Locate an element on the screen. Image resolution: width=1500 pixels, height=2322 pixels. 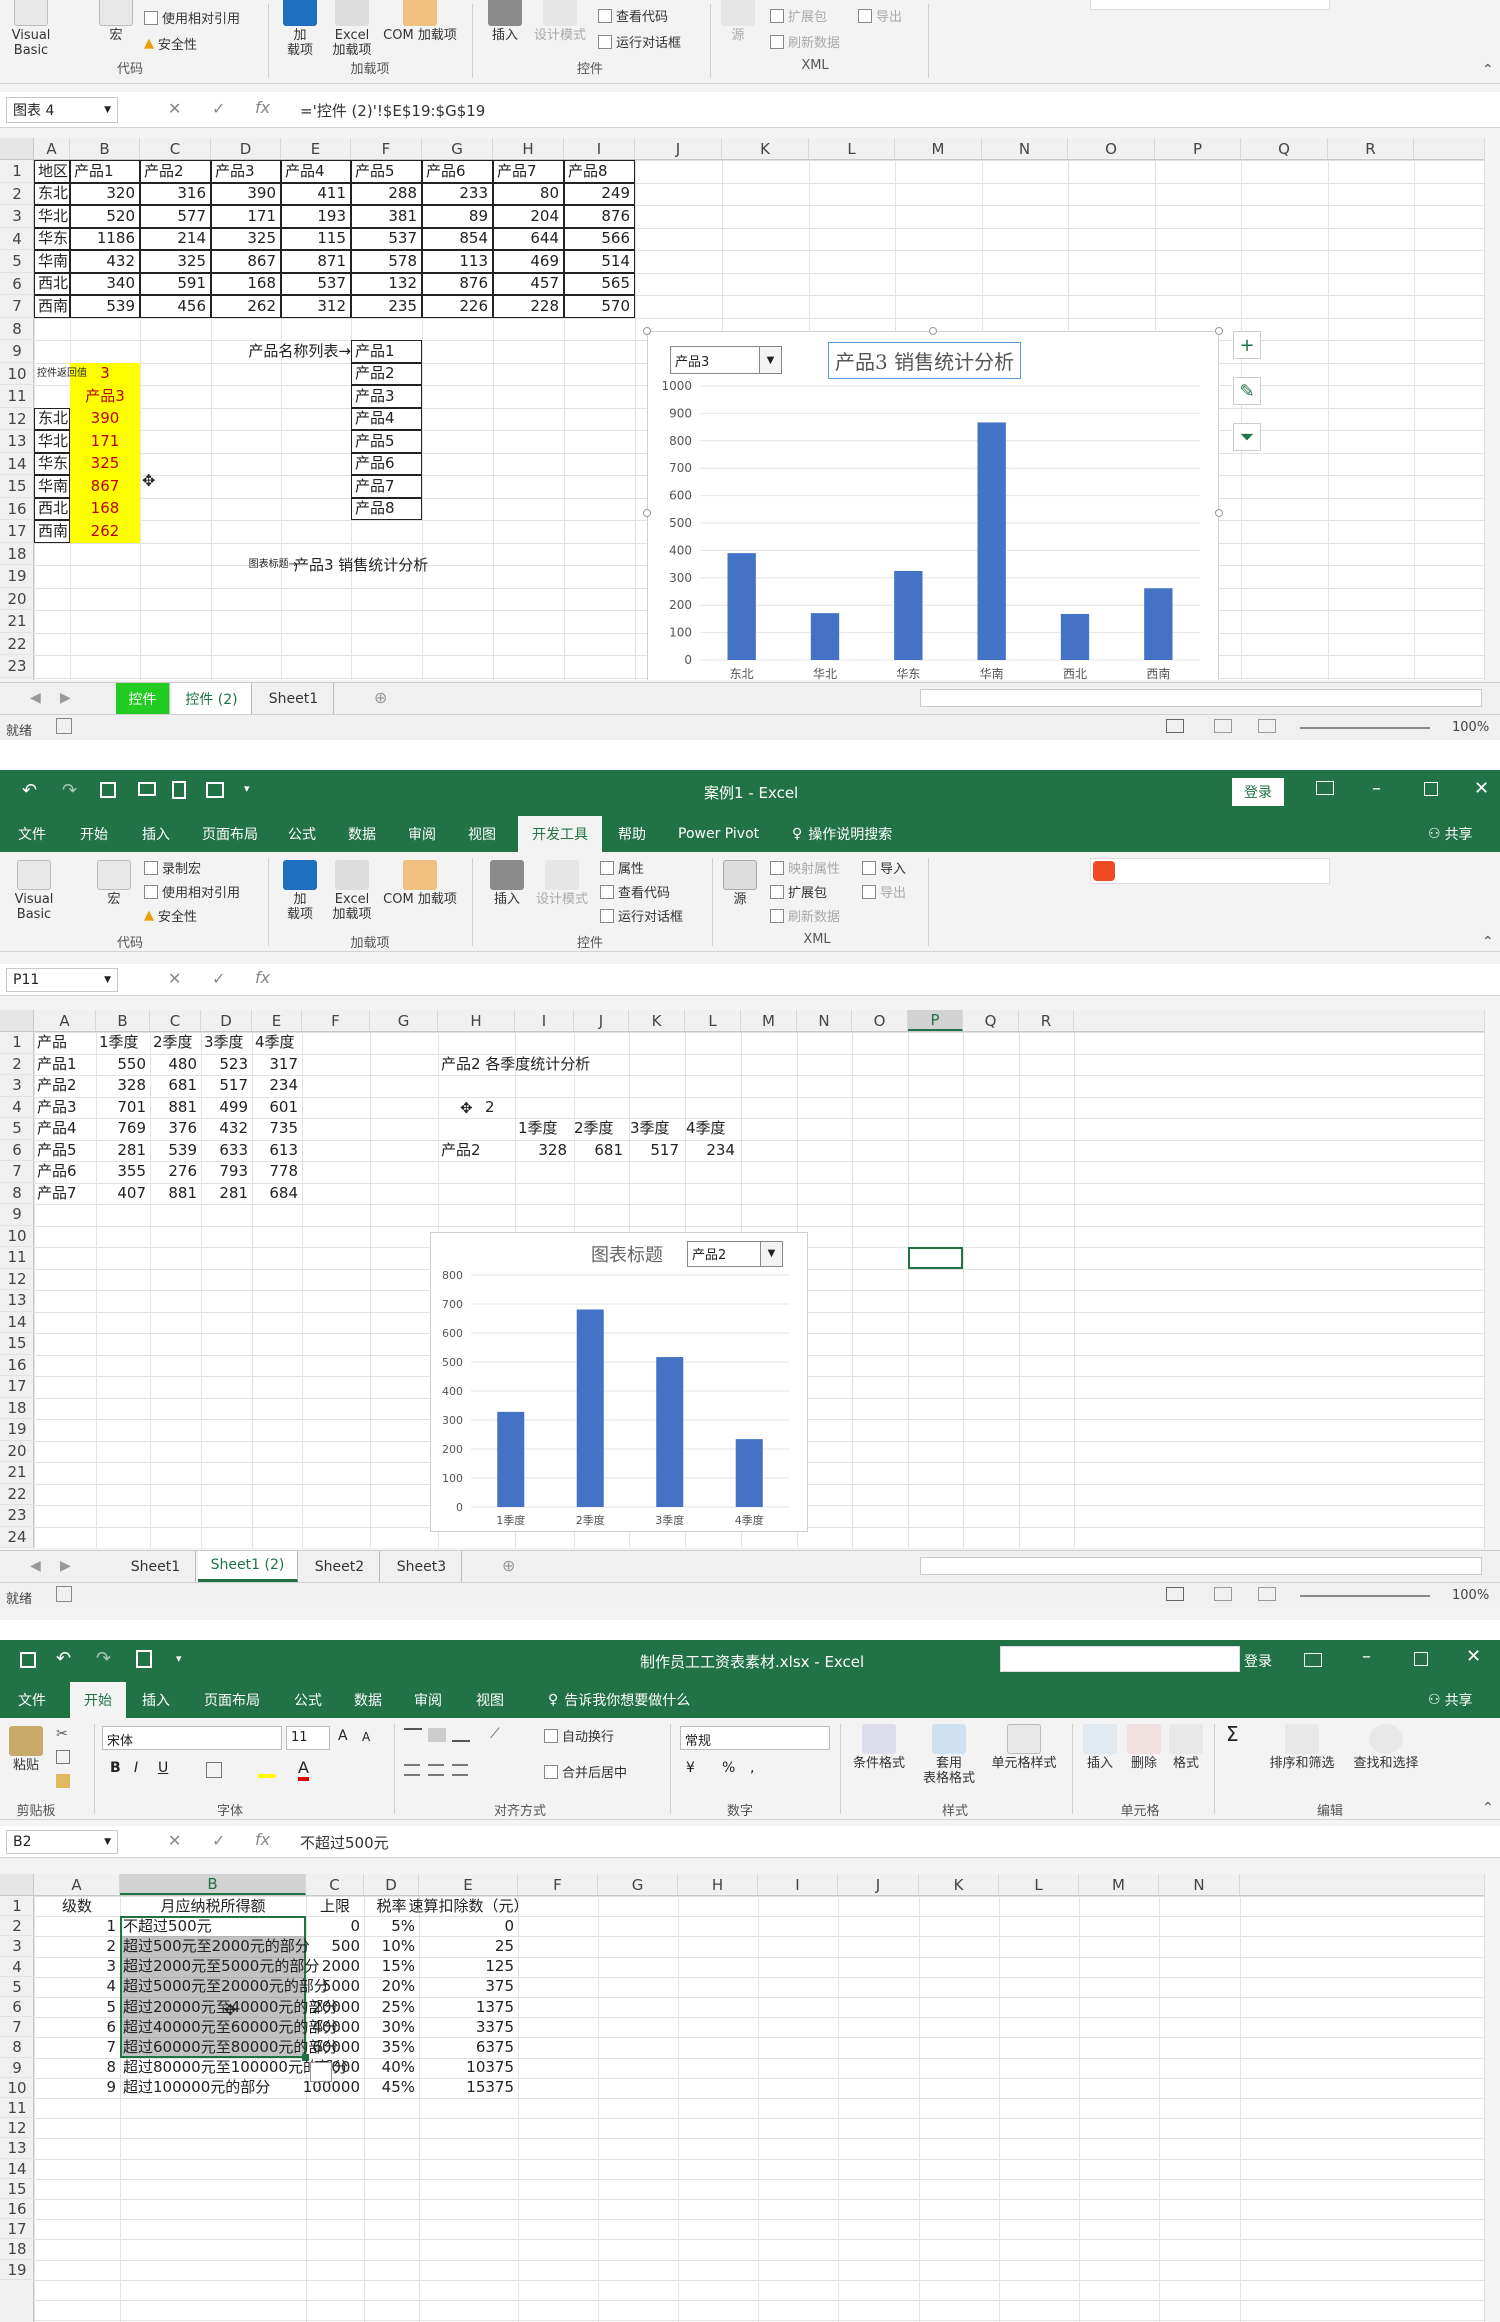
comma-icon: , is located at coordinates (752, 1768).